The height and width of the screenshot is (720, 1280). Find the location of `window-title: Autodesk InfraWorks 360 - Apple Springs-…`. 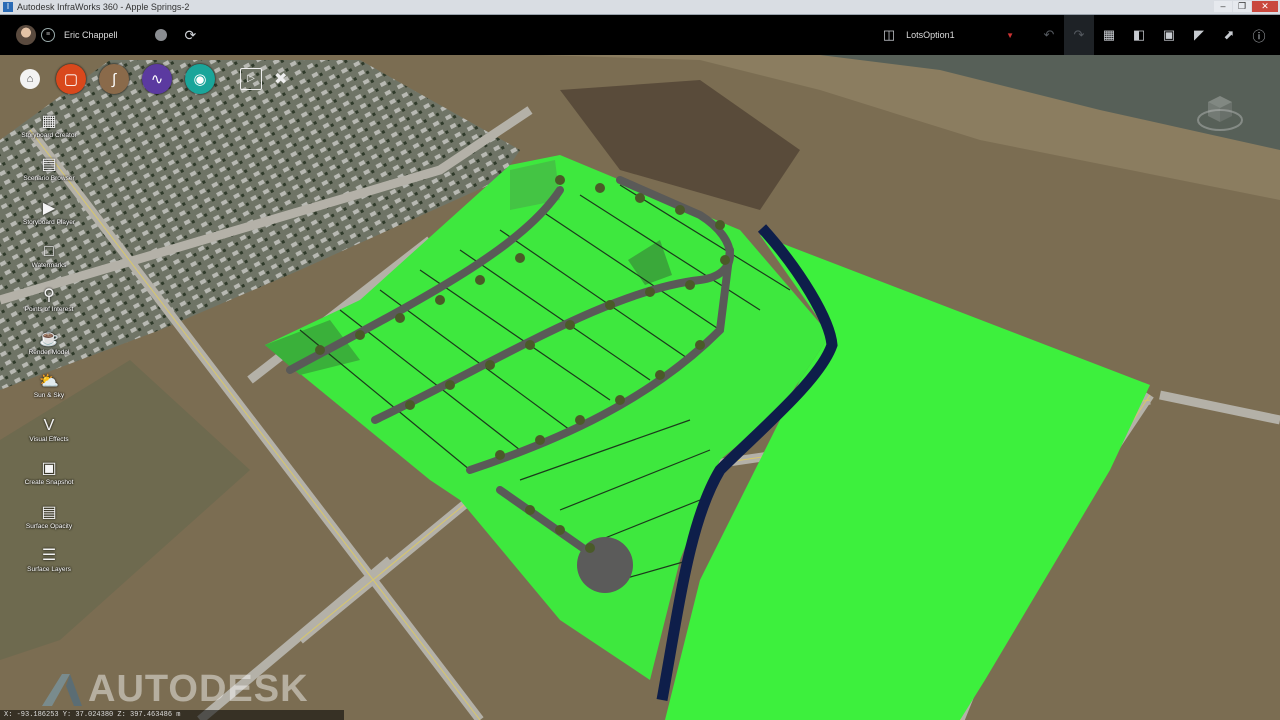

window-title: Autodesk InfraWorks 360 - Apple Springs-… is located at coordinates (103, 7).